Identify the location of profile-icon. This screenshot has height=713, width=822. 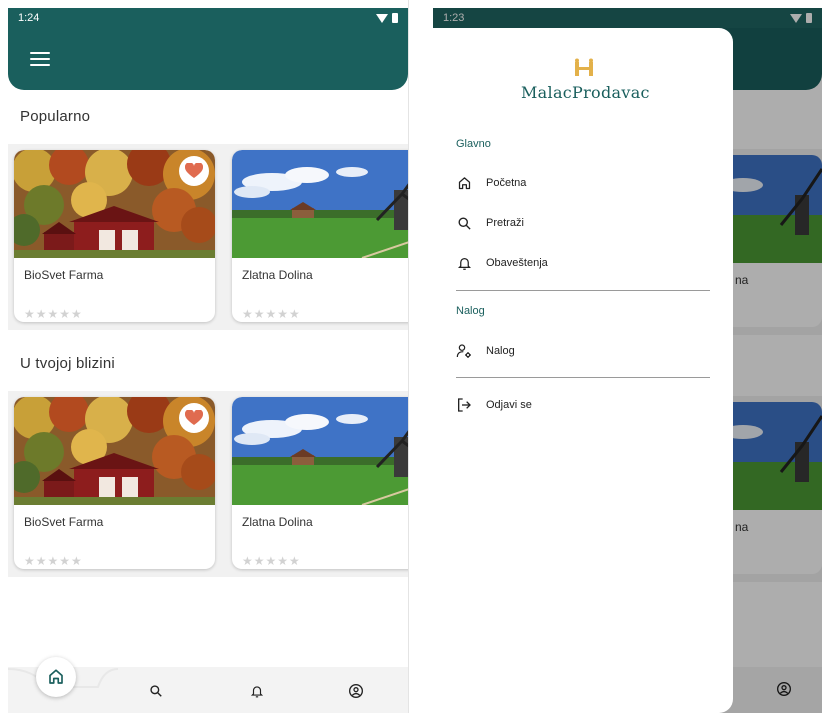
(356, 691).